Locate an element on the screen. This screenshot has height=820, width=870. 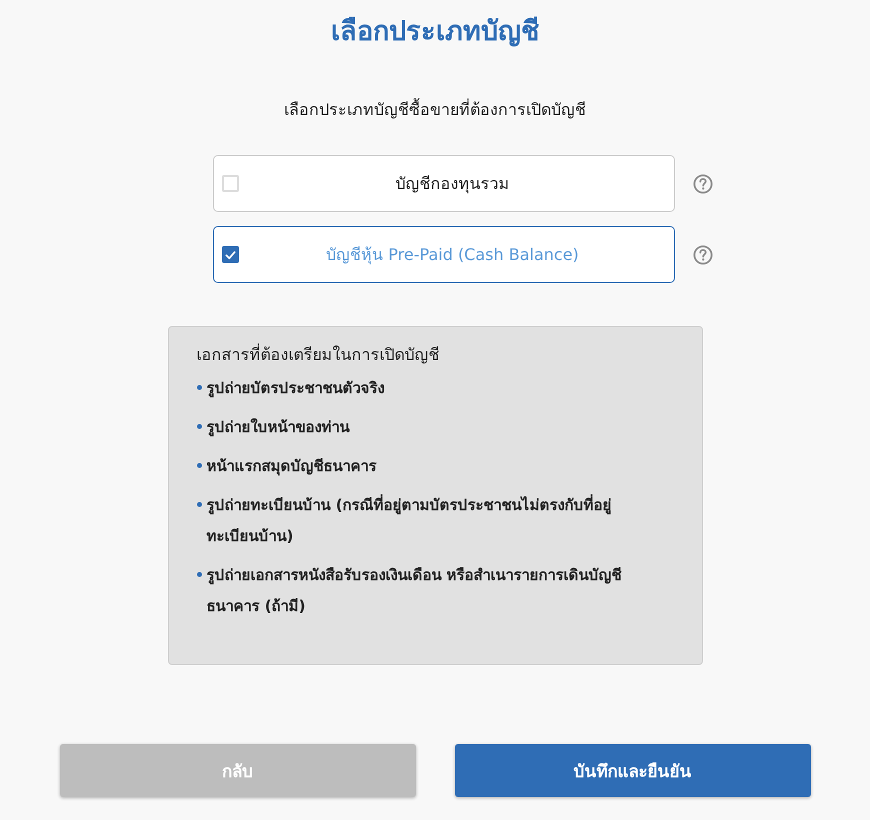
document-item: รูปถ่ายเอกสารหนังสือรับรองเงินเดือน หรือสำเนารายการเดินบัญชีธนาคาร (ถ้ามี) is located at coordinates (414, 591).